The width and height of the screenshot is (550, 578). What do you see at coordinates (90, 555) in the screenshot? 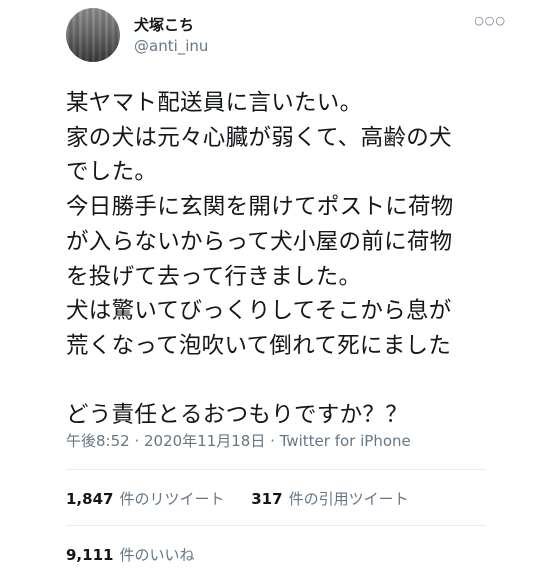
I see `likes-count: 9,111` at bounding box center [90, 555].